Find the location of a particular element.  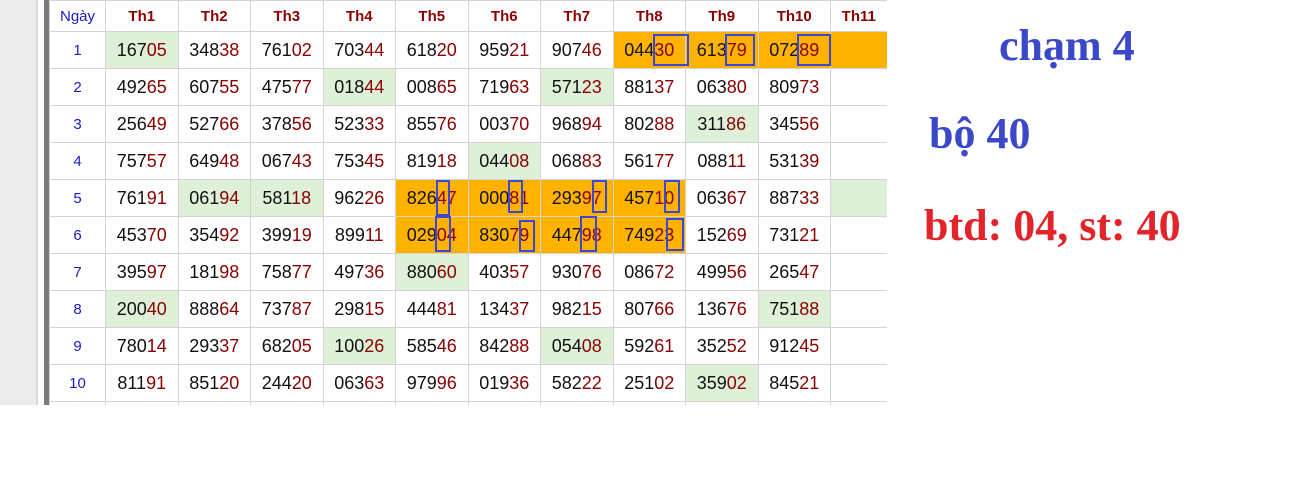

result-digits-tail: 11 is located at coordinates (737, 160).